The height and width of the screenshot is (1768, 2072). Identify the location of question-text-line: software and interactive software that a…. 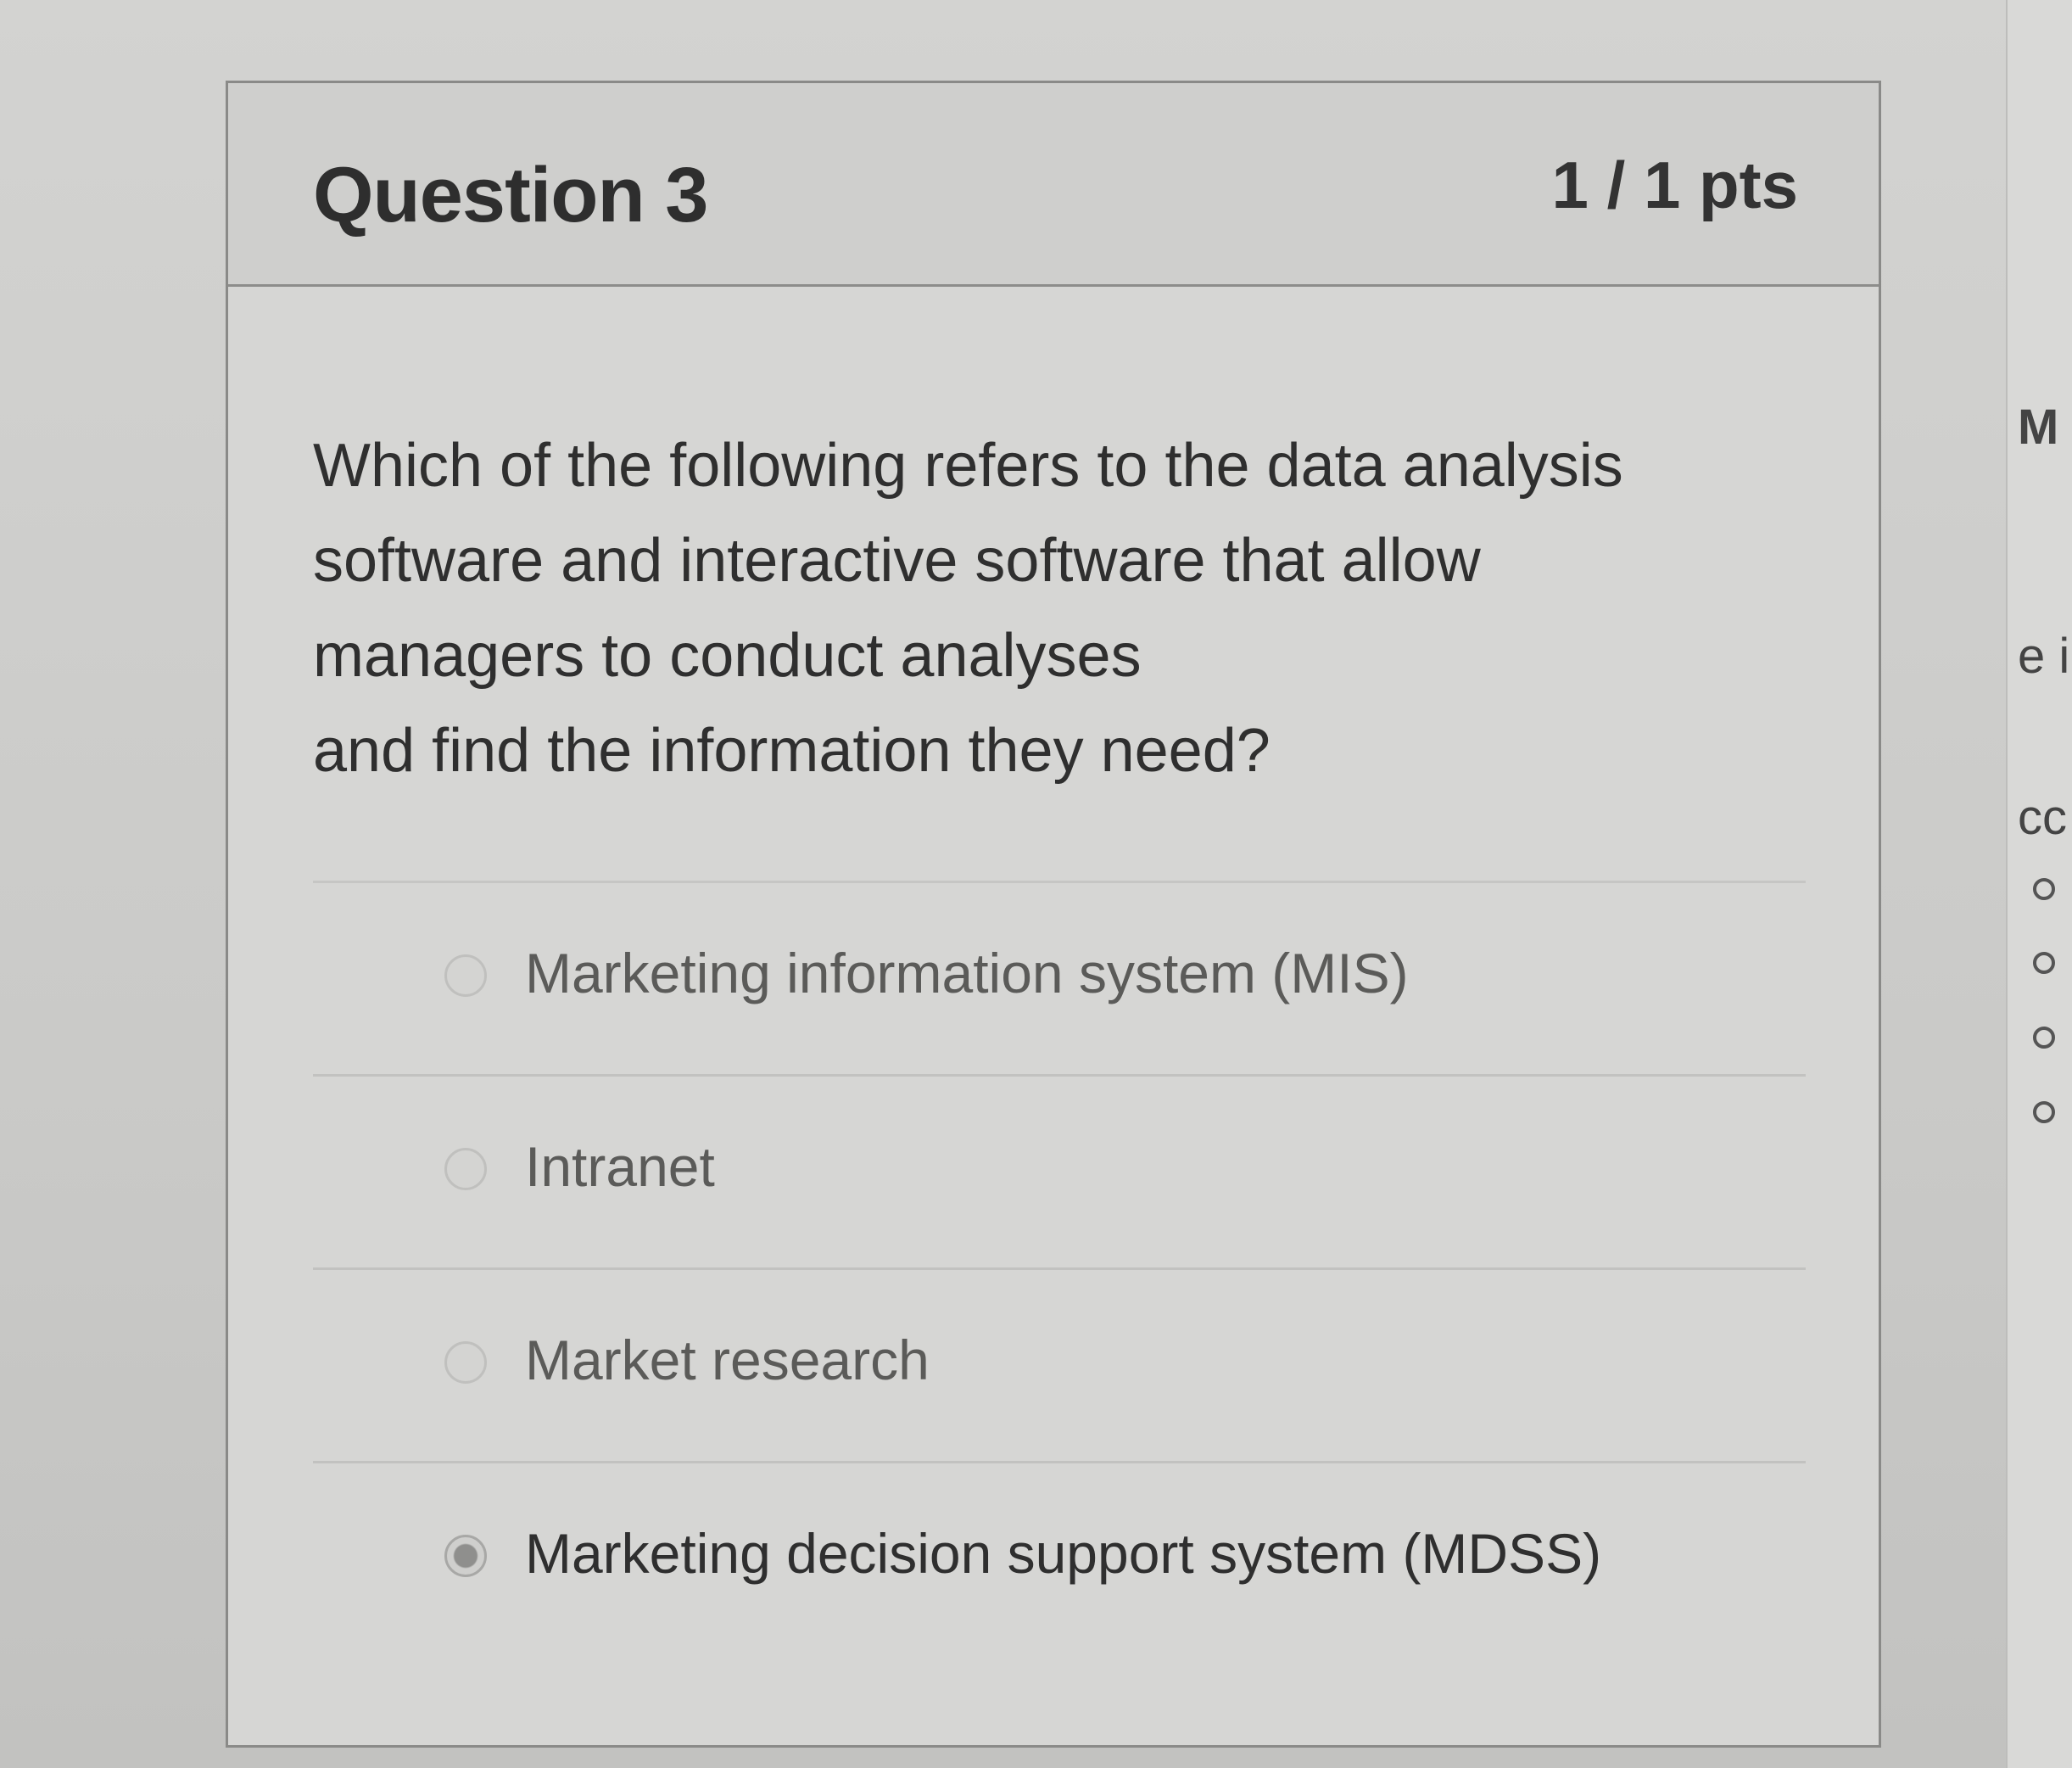
(897, 561).